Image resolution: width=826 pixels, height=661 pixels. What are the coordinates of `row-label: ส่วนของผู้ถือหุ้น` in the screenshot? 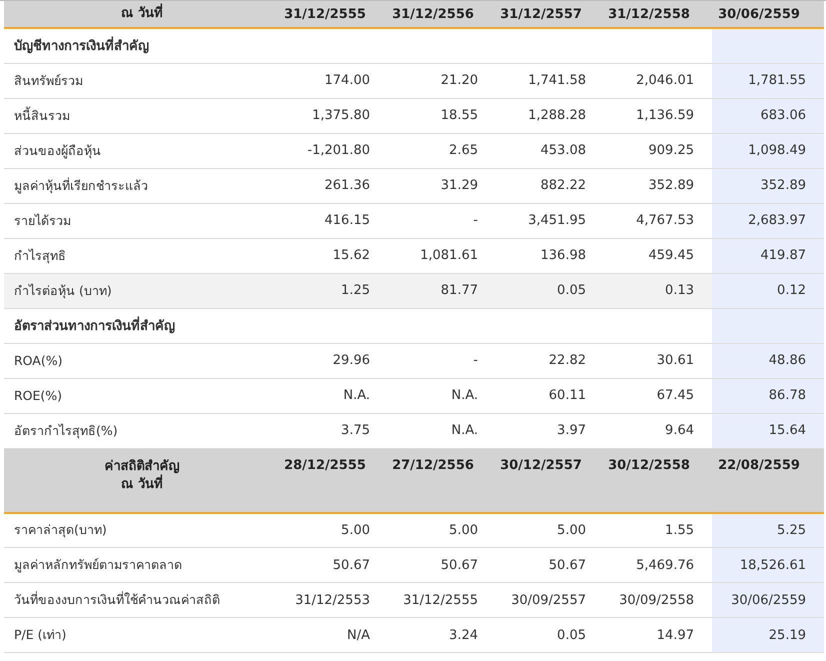 It's located at (142, 150).